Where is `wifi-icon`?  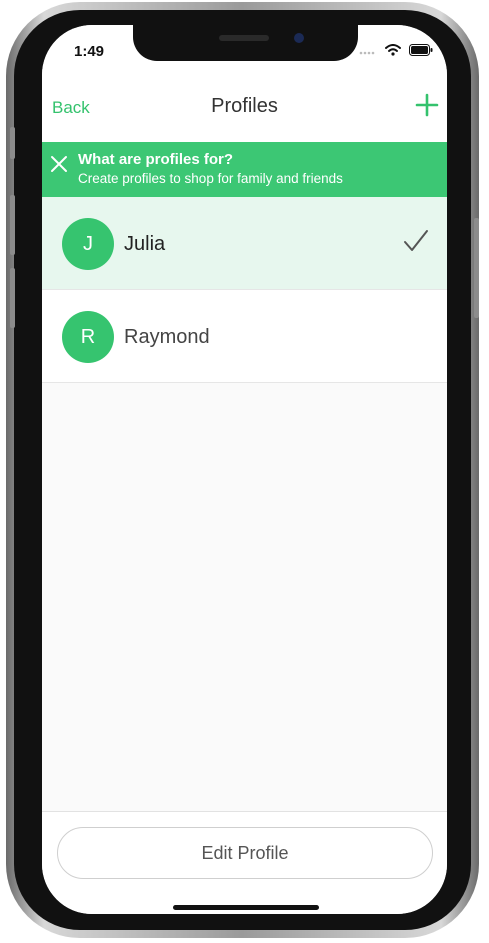 wifi-icon is located at coordinates (393, 50).